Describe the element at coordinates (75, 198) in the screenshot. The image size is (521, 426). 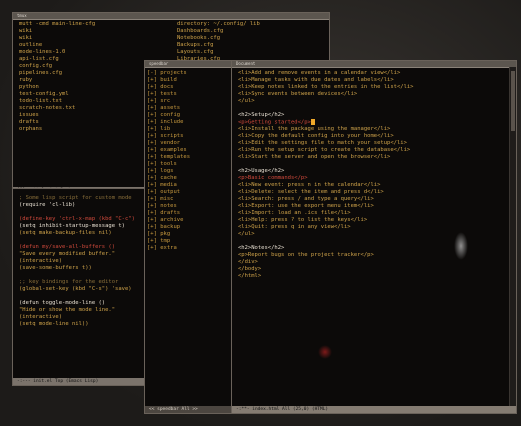
I see `line-text: ; Some lisp script for custom mode` at that location.